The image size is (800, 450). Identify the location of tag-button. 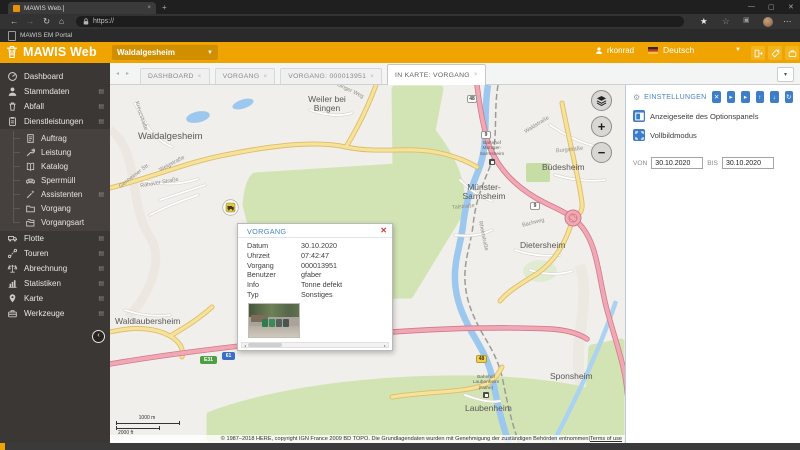
(775, 53).